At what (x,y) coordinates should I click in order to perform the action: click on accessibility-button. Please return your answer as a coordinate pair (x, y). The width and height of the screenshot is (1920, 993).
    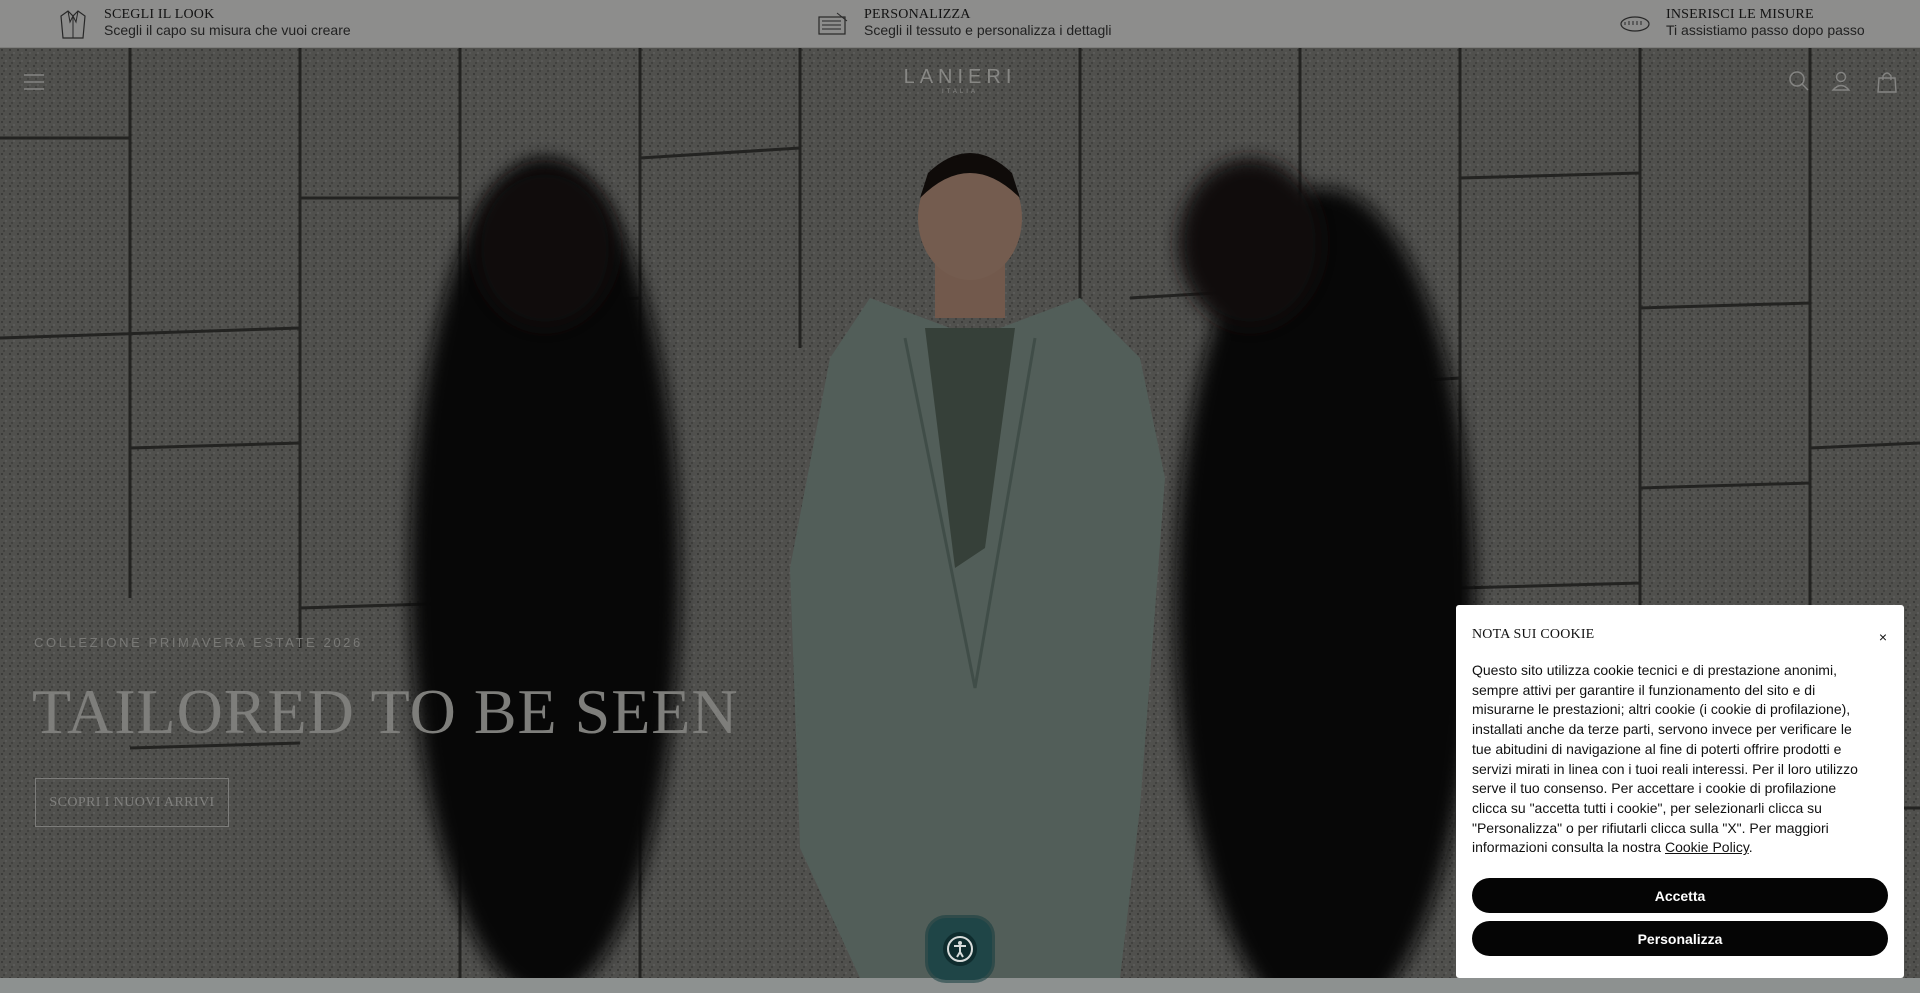
    Looking at the image, I should click on (960, 949).